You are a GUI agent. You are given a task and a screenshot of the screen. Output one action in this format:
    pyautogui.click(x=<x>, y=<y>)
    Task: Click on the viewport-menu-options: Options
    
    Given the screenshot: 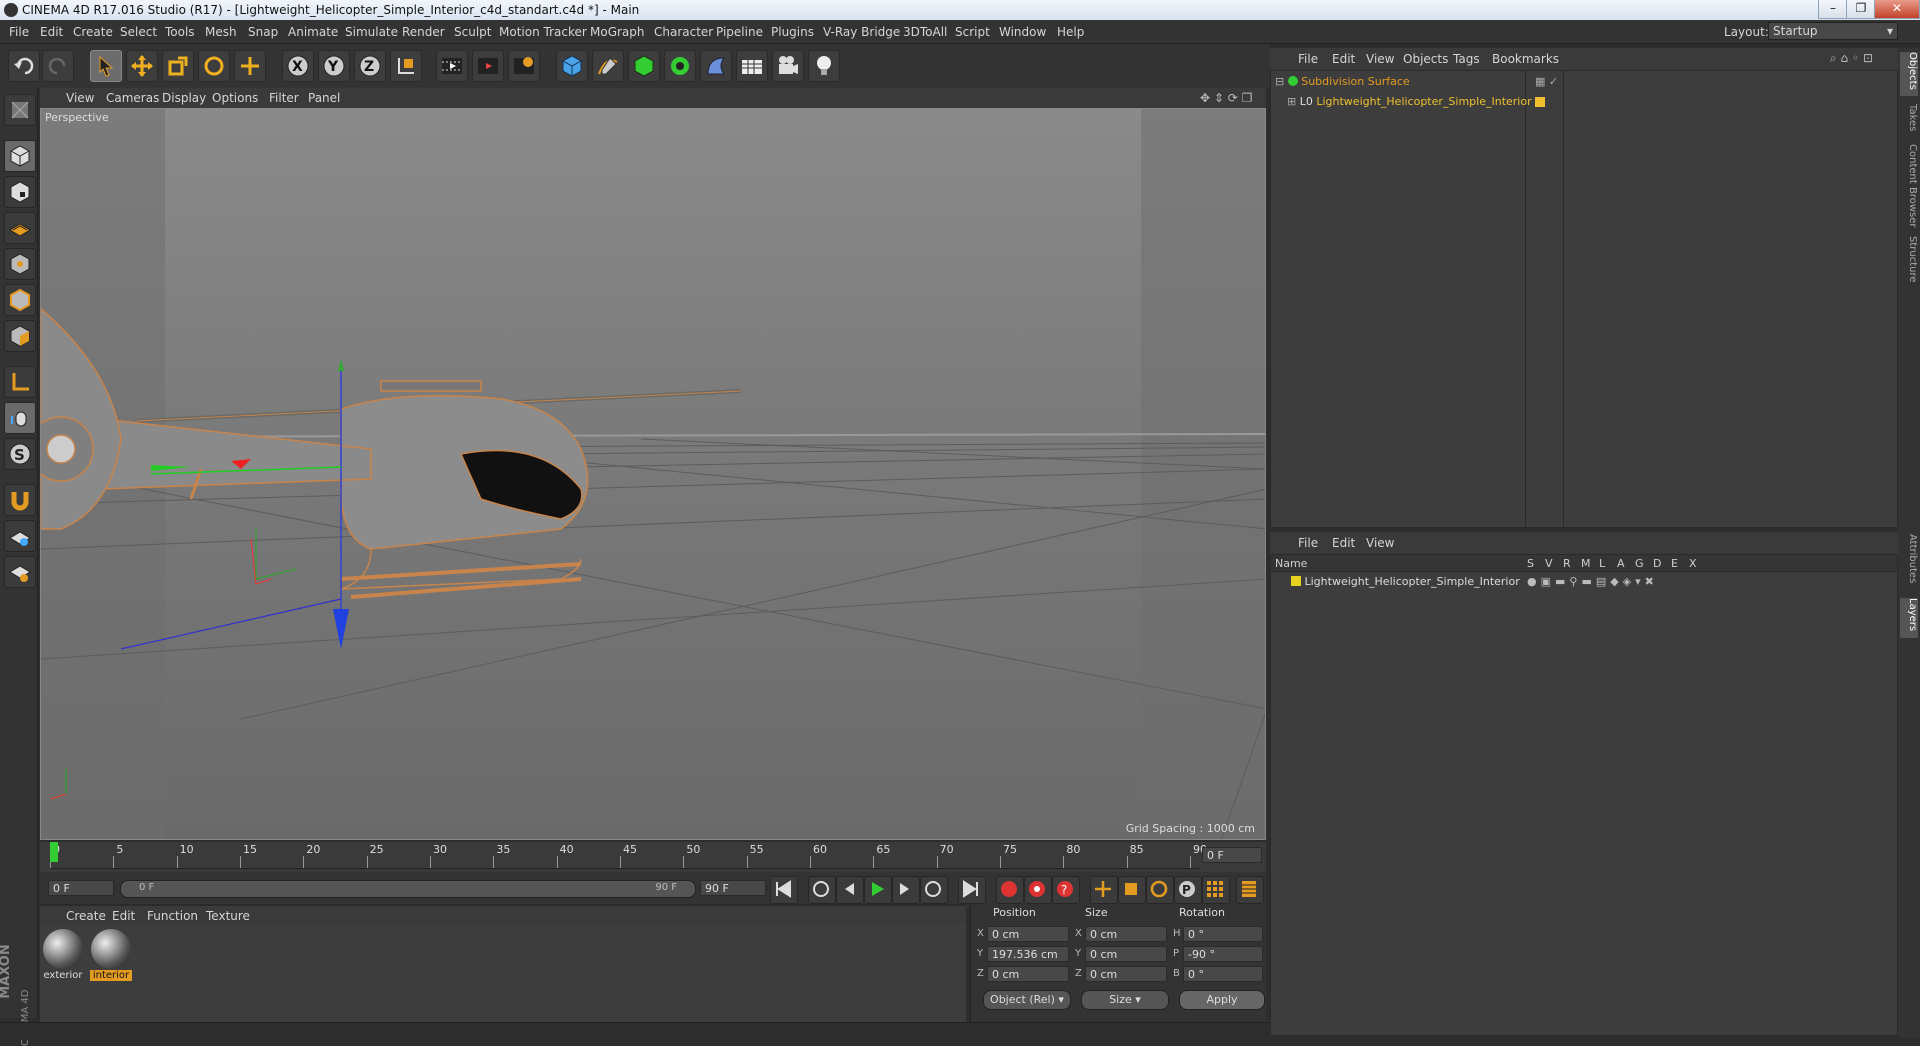 What is the action you would take?
    pyautogui.click(x=235, y=98)
    